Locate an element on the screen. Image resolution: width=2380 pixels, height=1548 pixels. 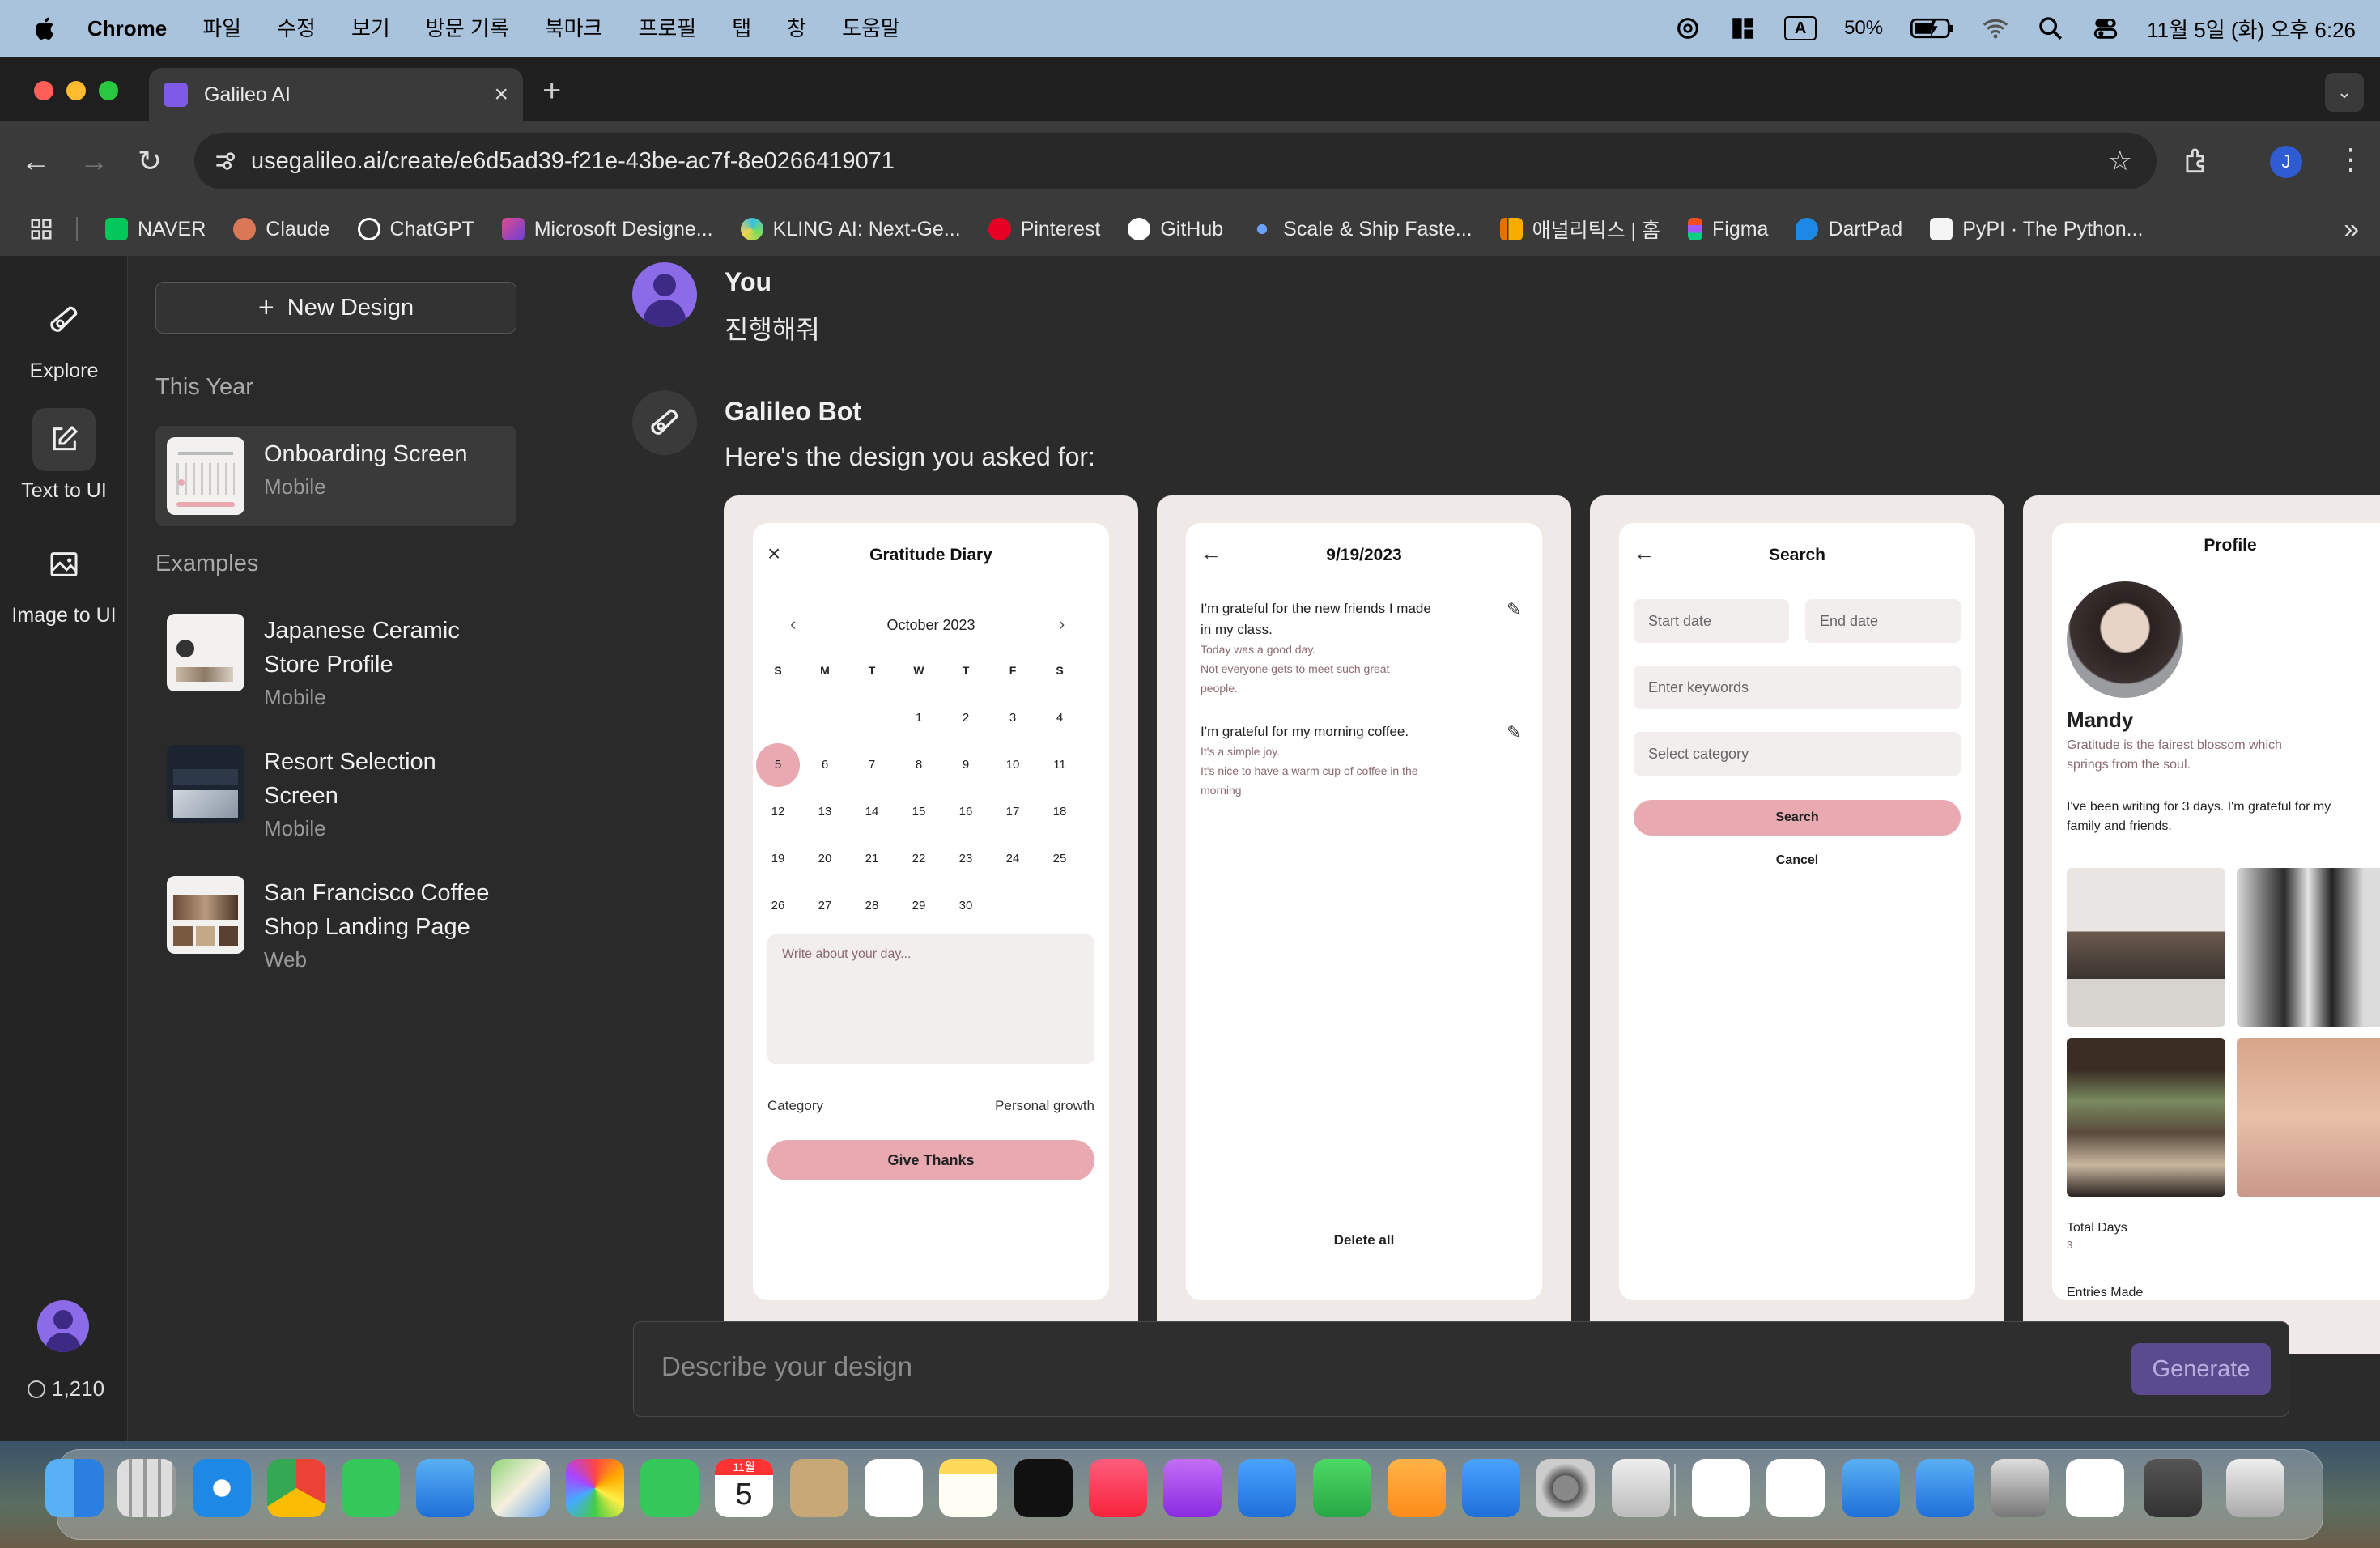
tab-search-chevron-icon: ⌄ is located at coordinates (2345, 92).